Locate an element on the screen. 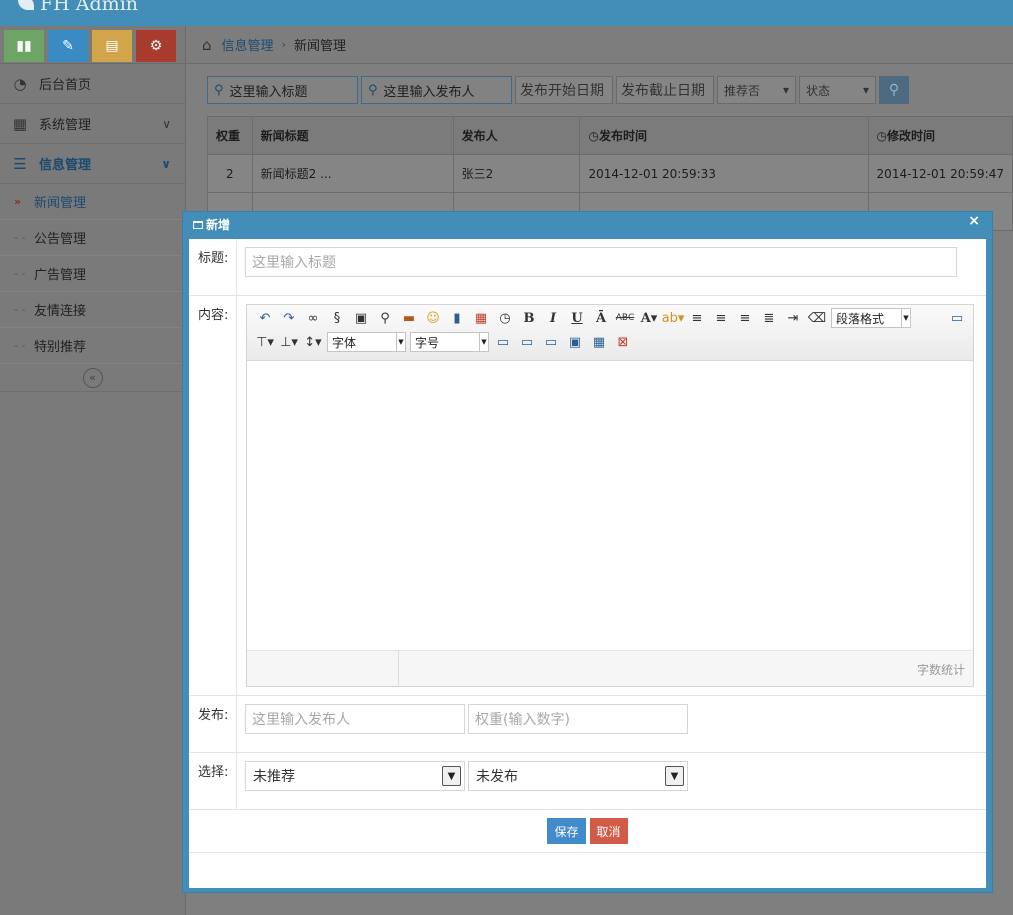 This screenshot has width=1013, height=915. word-count: 字数统计 is located at coordinates (940, 670).